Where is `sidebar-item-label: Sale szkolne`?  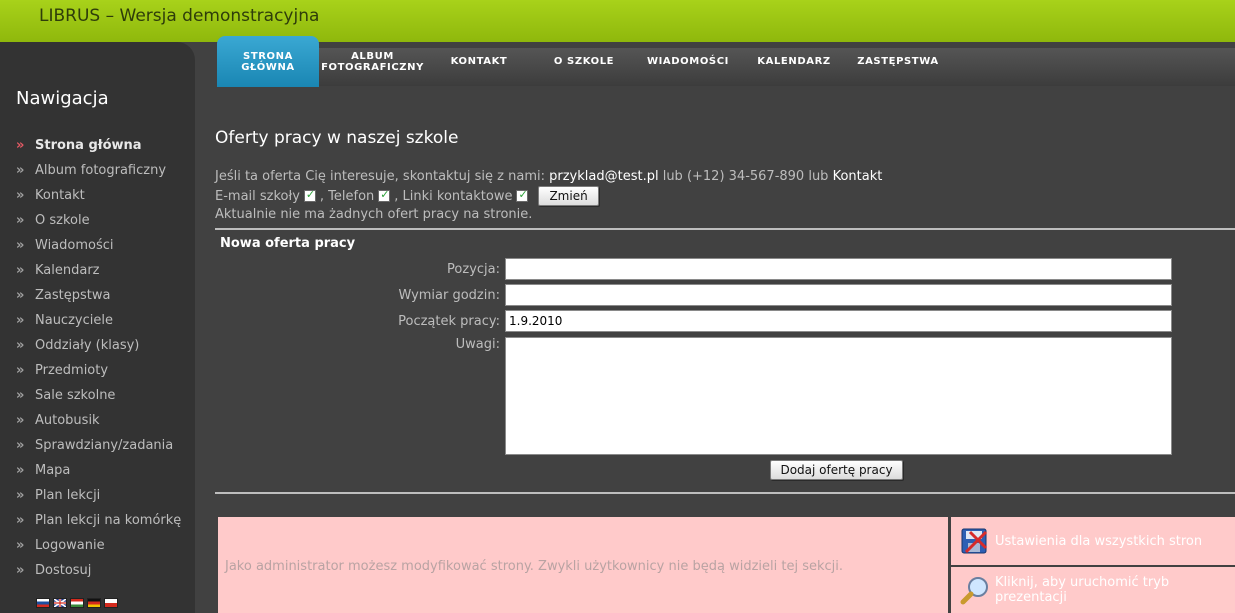 sidebar-item-label: Sale szkolne is located at coordinates (75, 395).